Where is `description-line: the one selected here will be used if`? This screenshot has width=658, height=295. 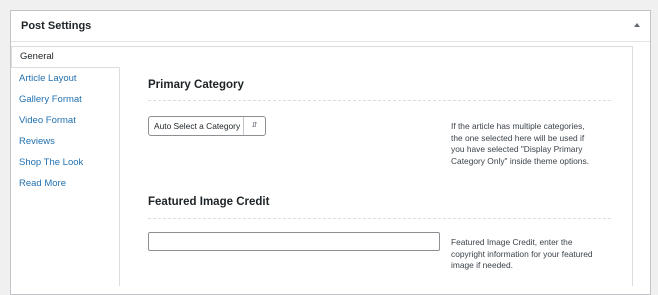
description-line: the one selected here will be used if is located at coordinates (518, 137).